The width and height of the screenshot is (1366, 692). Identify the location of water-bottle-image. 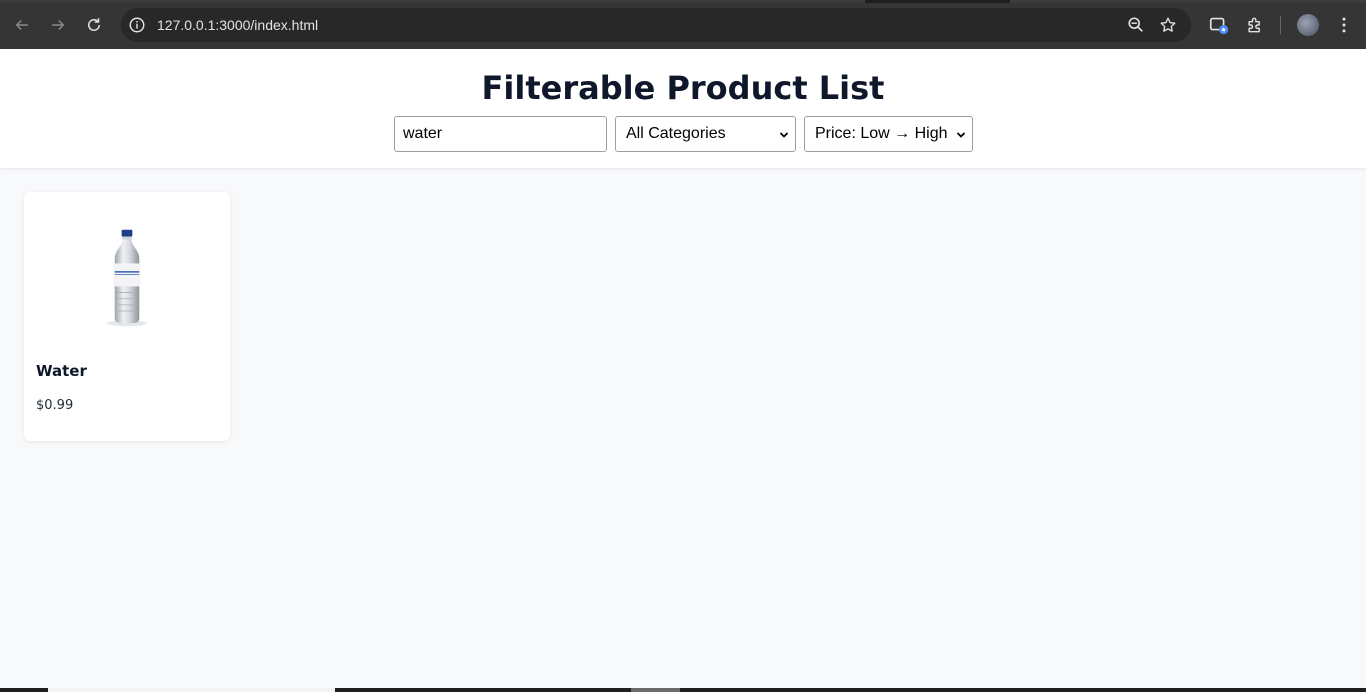
(127, 278).